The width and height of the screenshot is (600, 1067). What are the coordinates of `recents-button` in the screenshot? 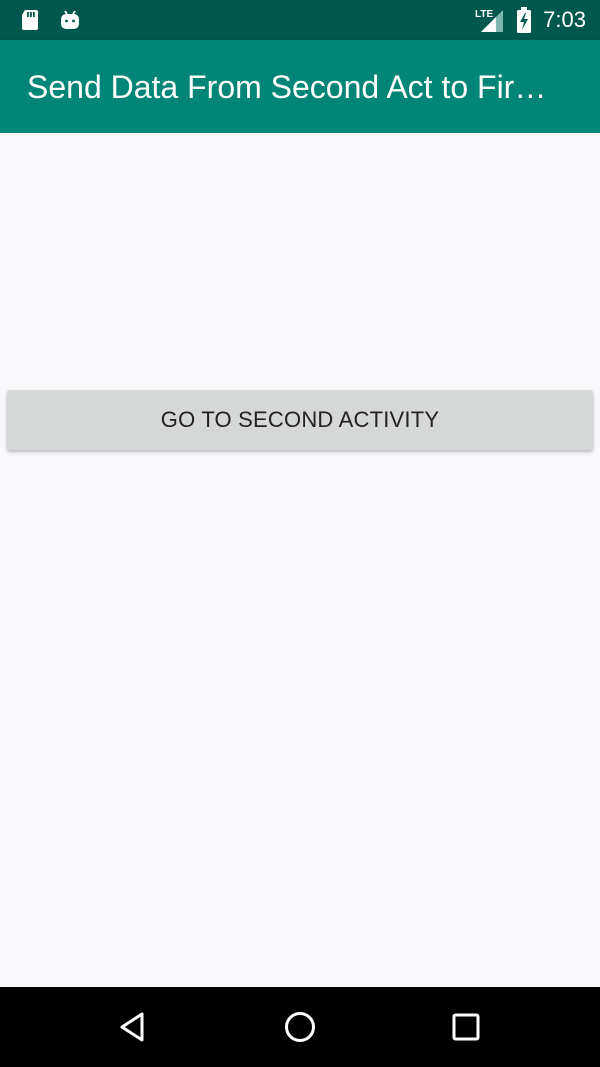 It's located at (466, 1027).